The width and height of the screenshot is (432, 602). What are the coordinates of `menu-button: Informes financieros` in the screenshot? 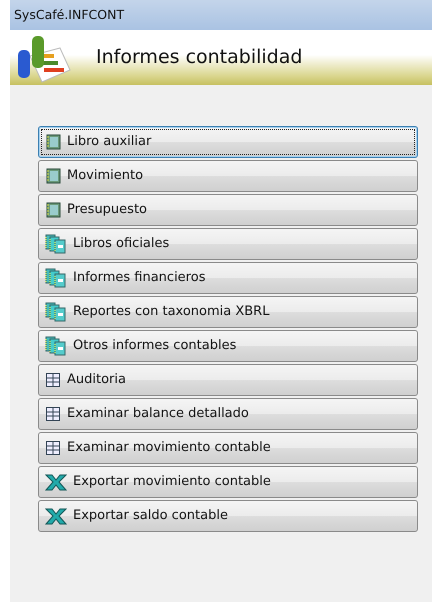 It's located at (228, 278).